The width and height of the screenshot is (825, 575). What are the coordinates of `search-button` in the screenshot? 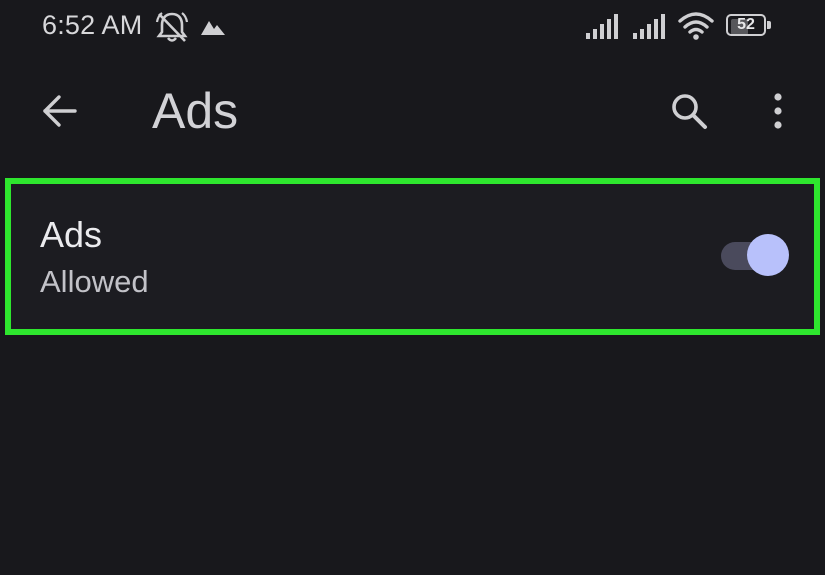 It's located at (689, 111).